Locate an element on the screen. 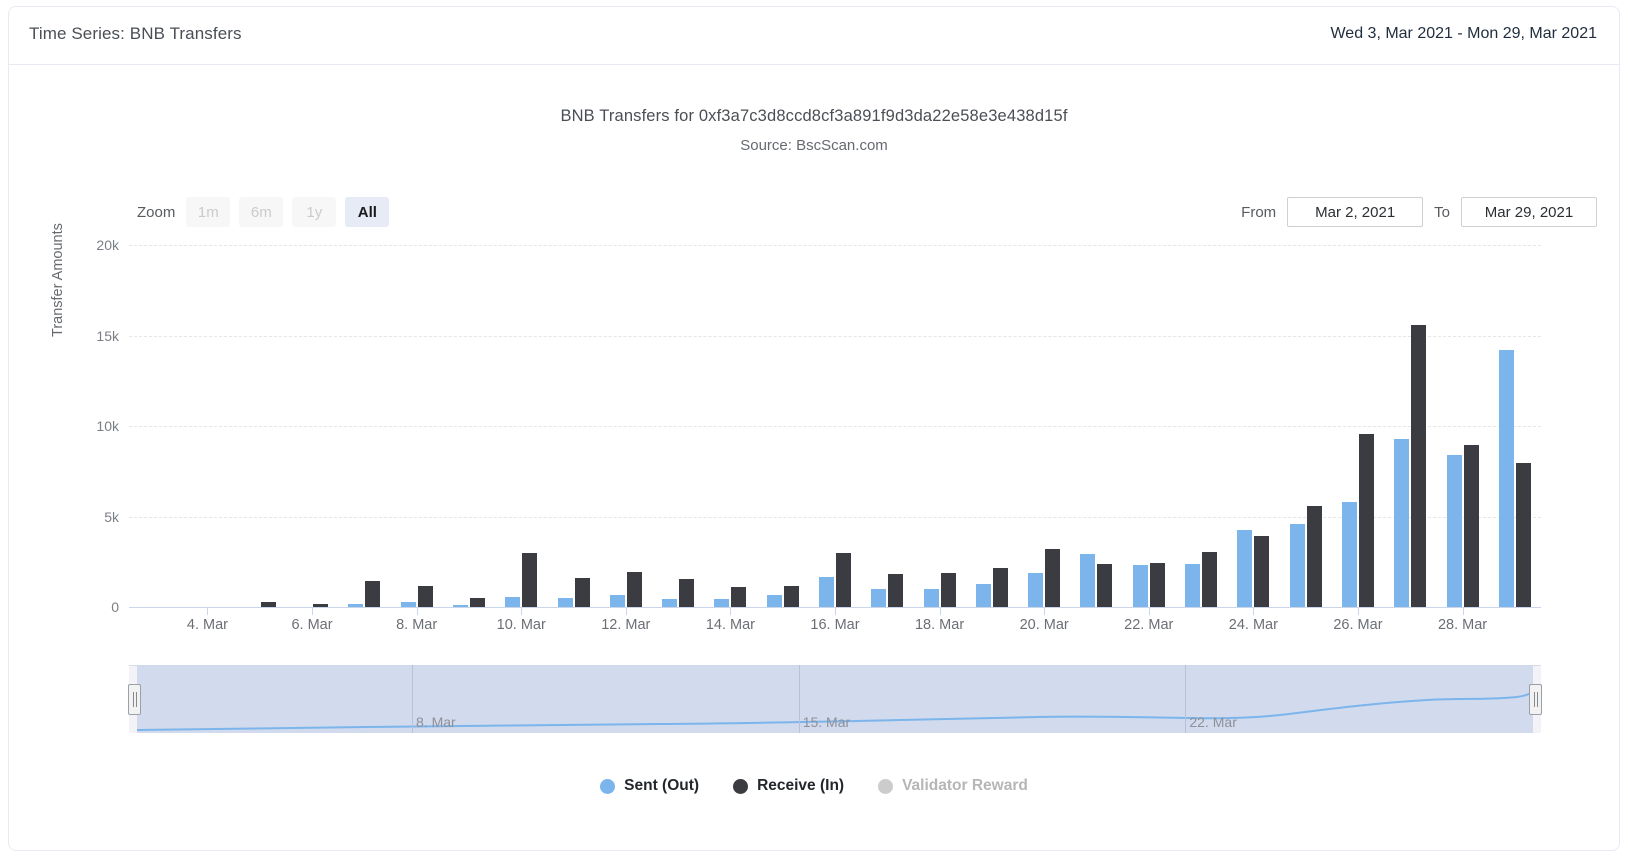 Image resolution: width=1628 pixels, height=865 pixels. navigator-handle-right is located at coordinates (1535, 699).